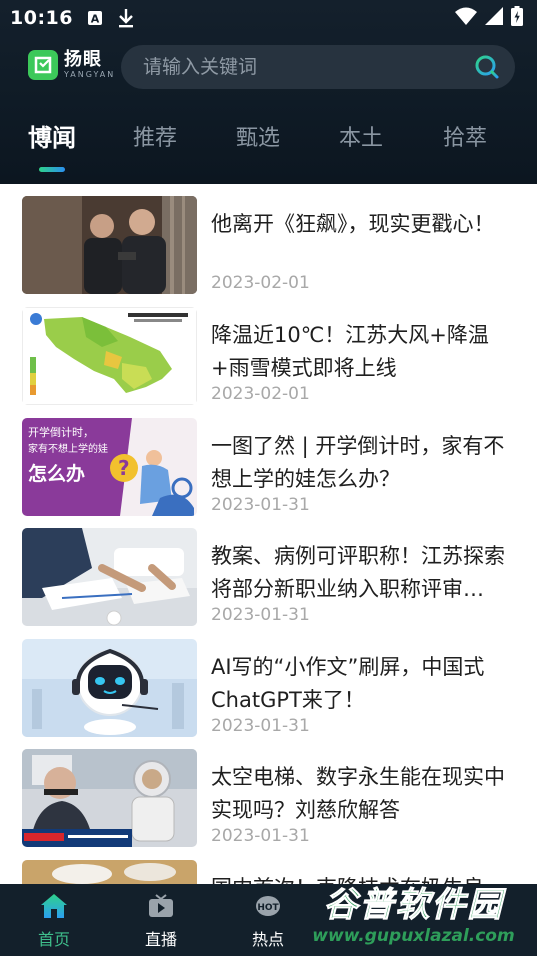  What do you see at coordinates (258, 136) in the screenshot?
I see `tab-zhenxuan: 甄选` at bounding box center [258, 136].